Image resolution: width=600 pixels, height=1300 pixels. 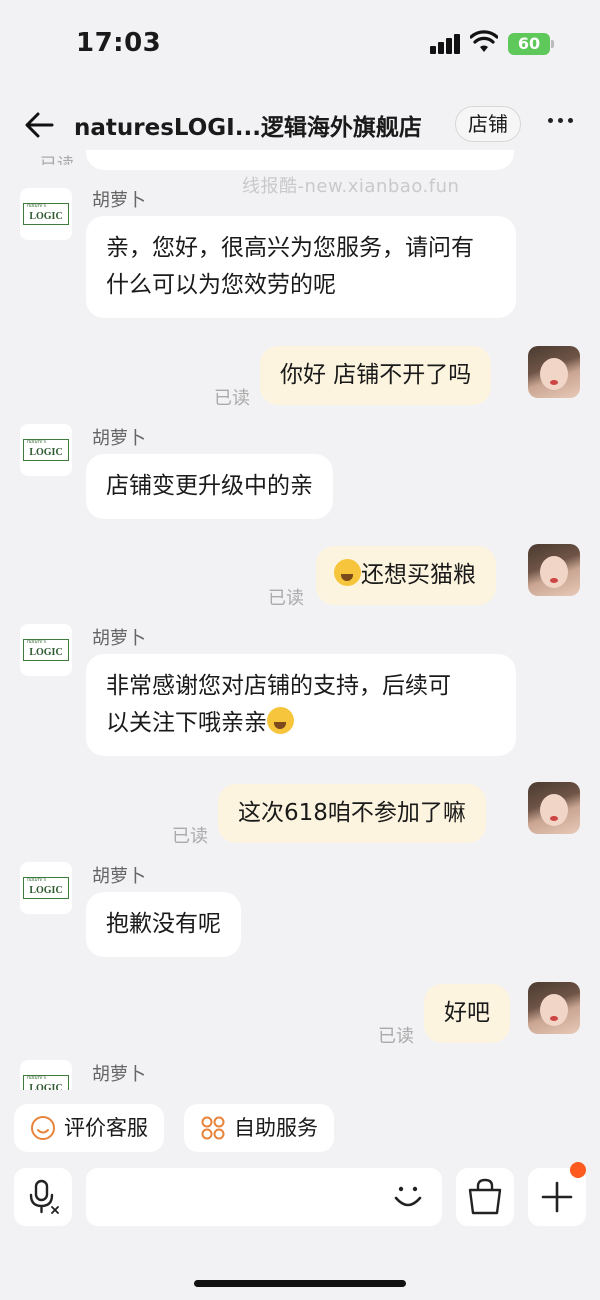 I want to click on agent-message-bubble: 亲，您好，很高兴为您服务，请问有什么可以为您效劳的呢, so click(x=301, y=267).